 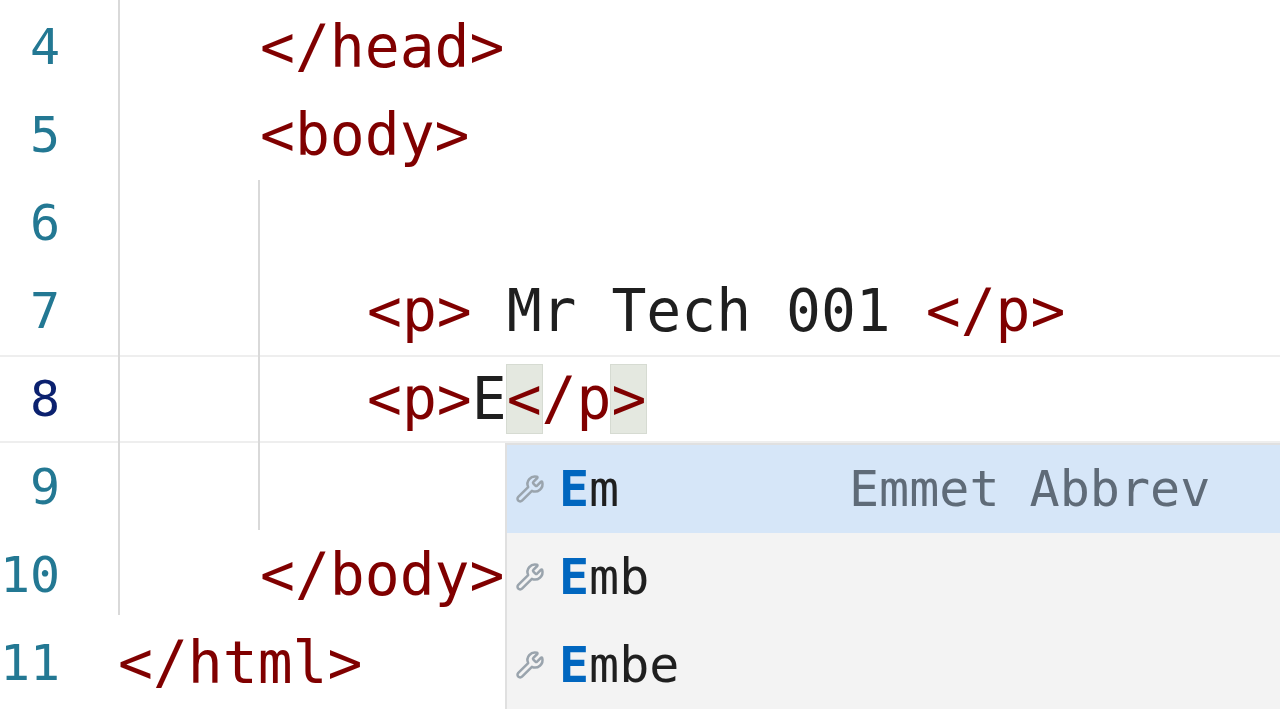 What do you see at coordinates (629, 399) in the screenshot?
I see `matched-bracket: >` at bounding box center [629, 399].